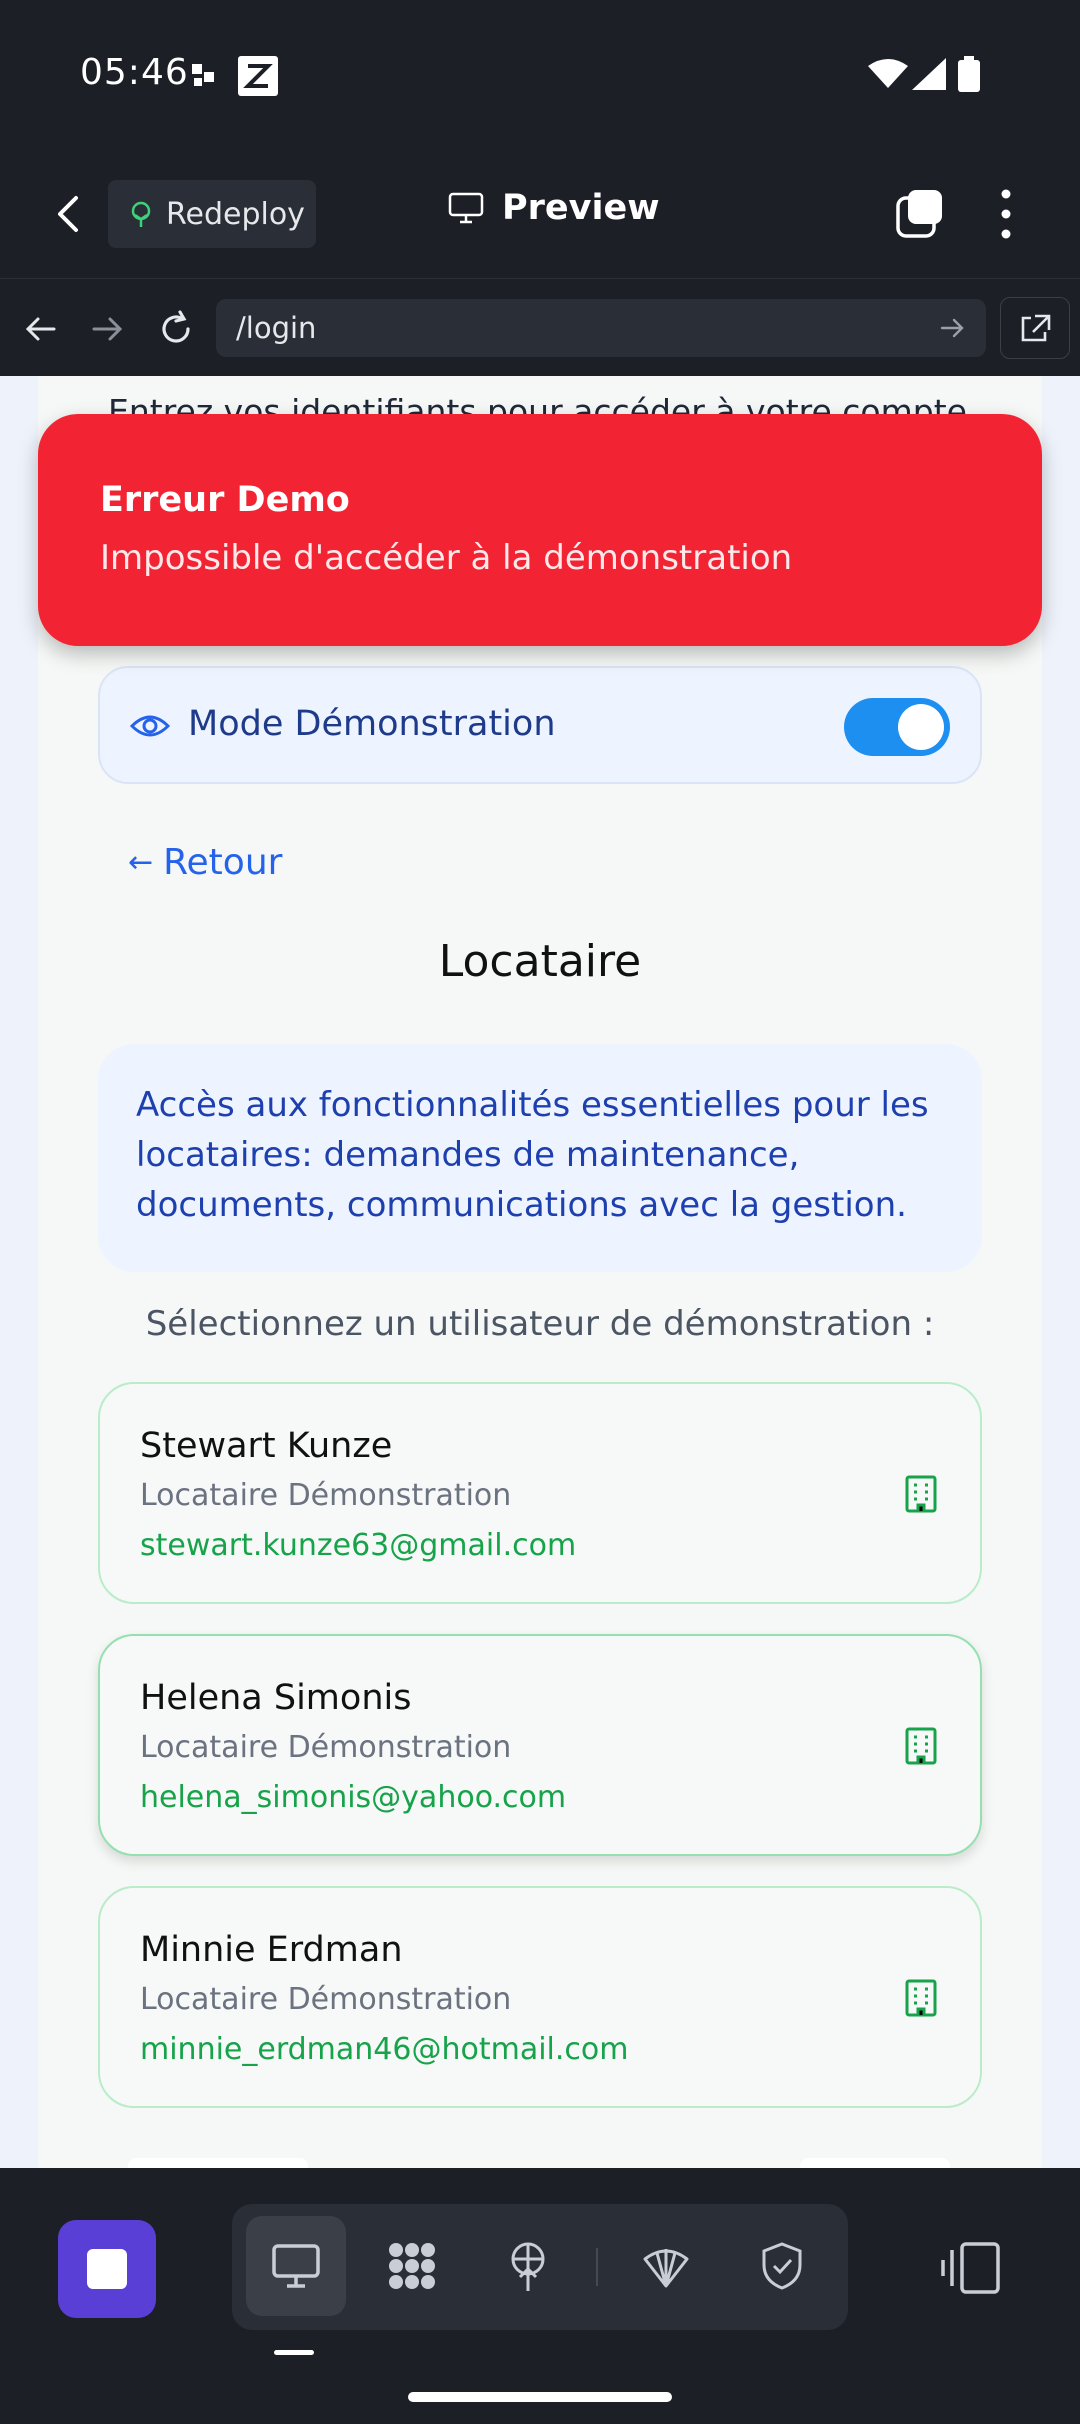 This screenshot has width=1080, height=2424. Describe the element at coordinates (134, 72) in the screenshot. I see `status-time: 05:46` at that location.